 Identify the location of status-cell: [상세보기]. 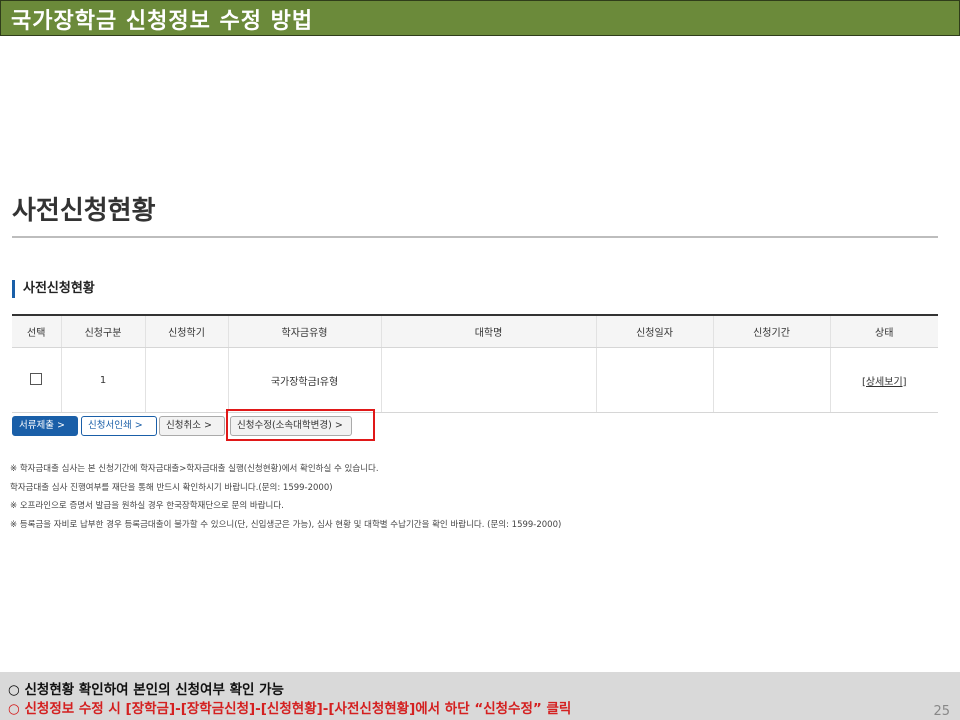
(883, 380).